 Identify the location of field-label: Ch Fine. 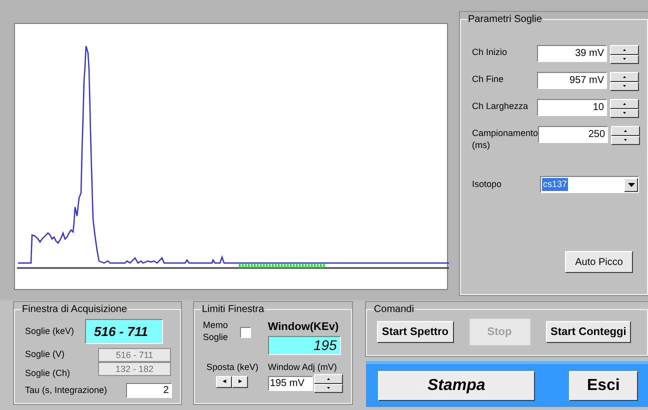
(488, 79).